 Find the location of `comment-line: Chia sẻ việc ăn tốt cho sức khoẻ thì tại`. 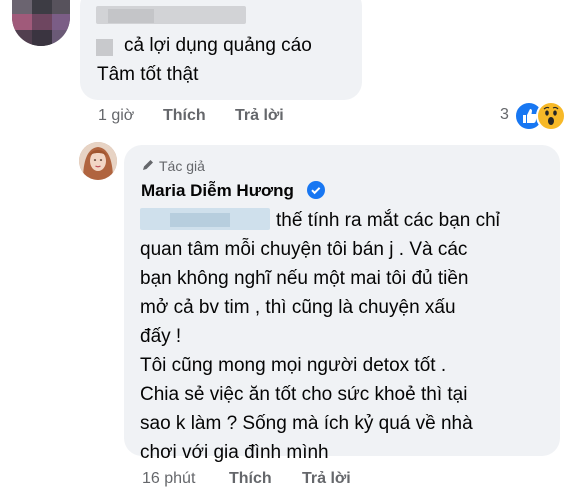

comment-line: Chia sẻ việc ăn tốt cho sức khoẻ thì tại is located at coordinates (304, 394).